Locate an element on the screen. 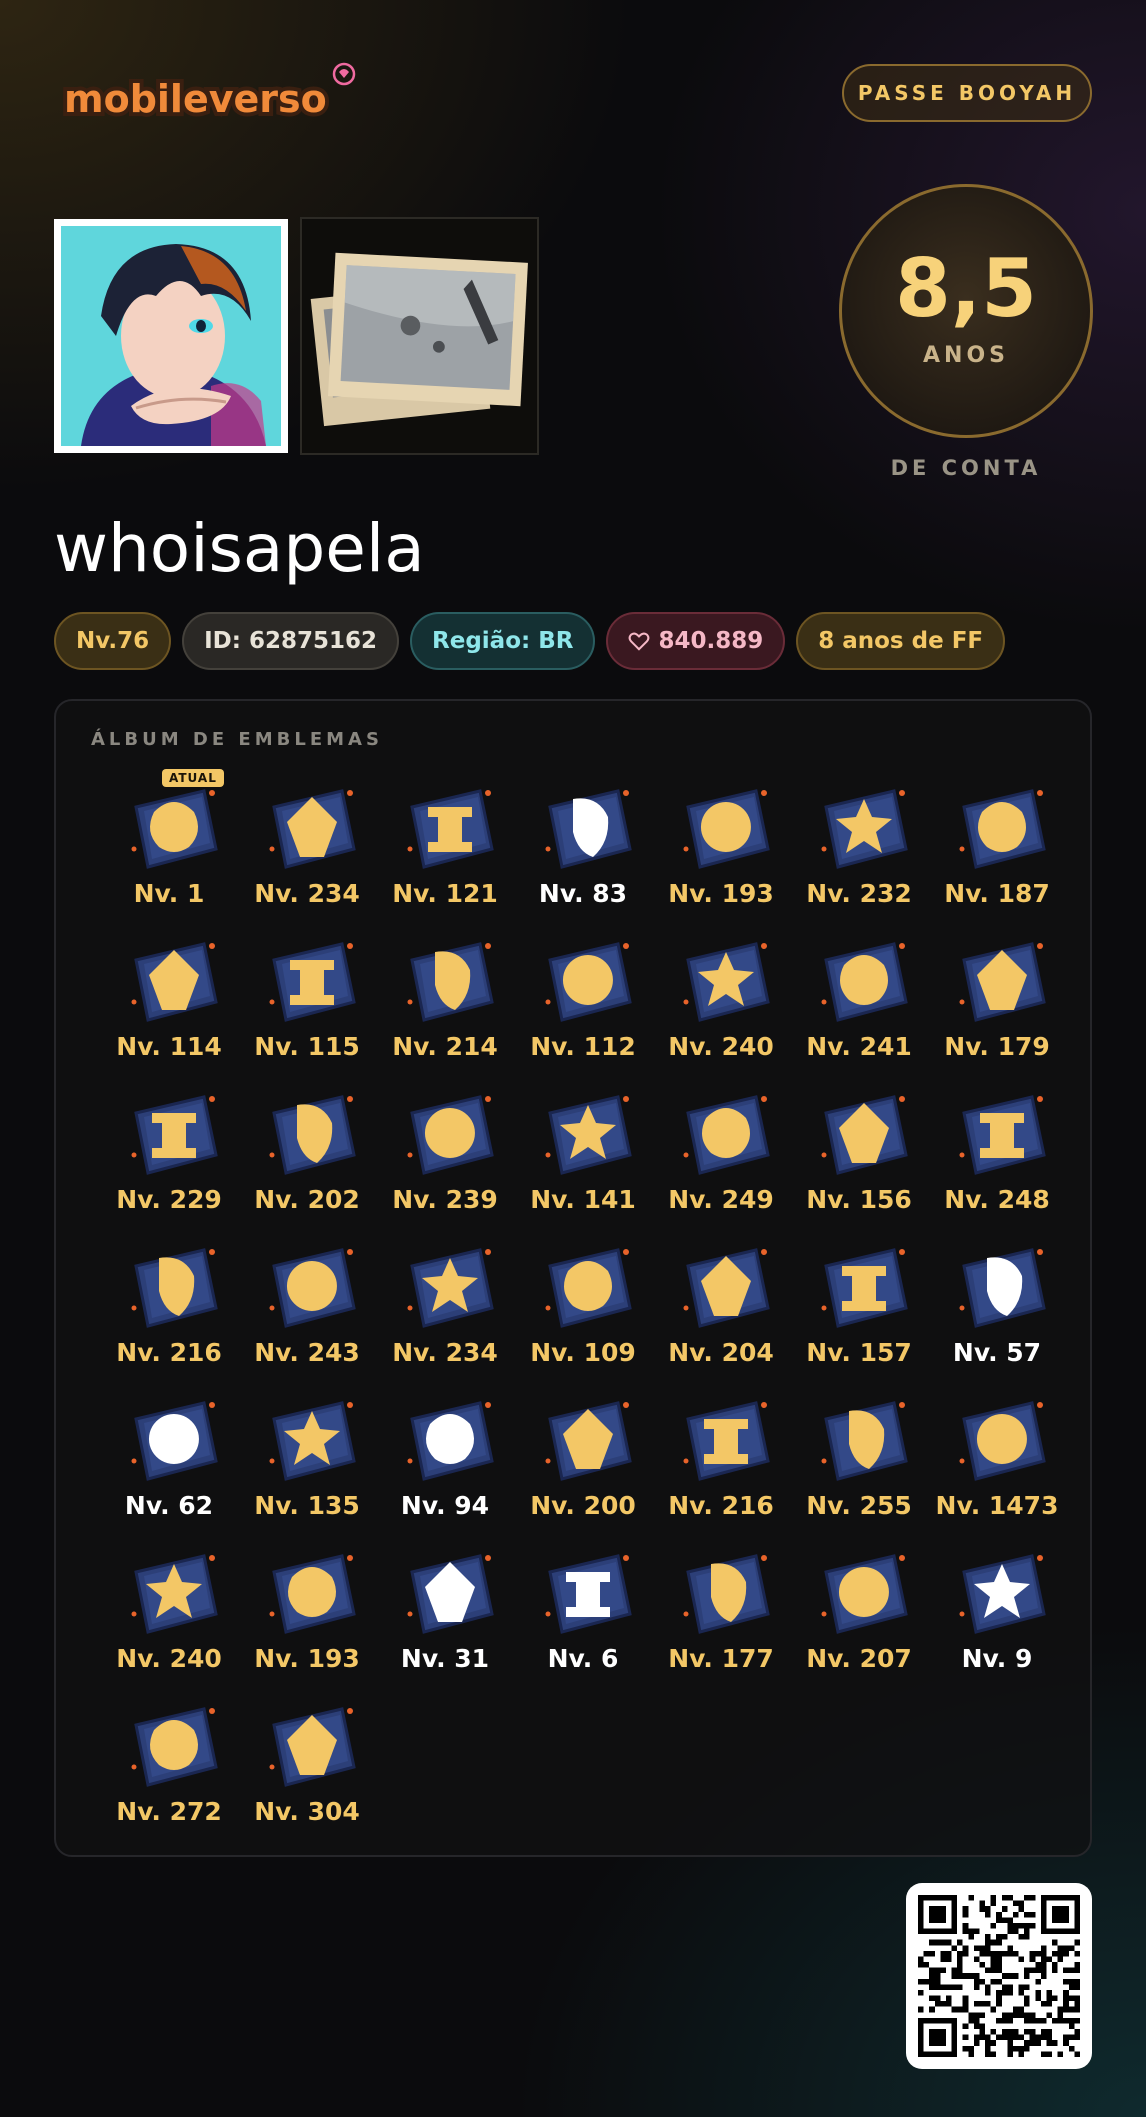 This screenshot has height=2117, width=1146. badge-pumpkin-emblem: ATUAL Nv. 1 is located at coordinates (169, 846).